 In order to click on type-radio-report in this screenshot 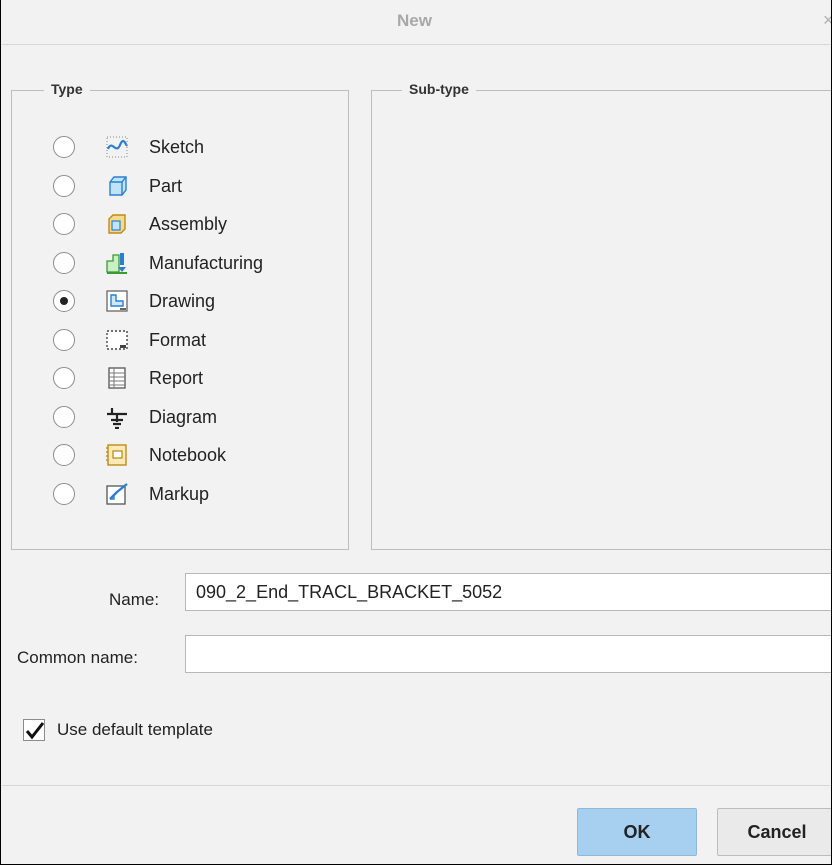, I will do `click(64, 378)`.